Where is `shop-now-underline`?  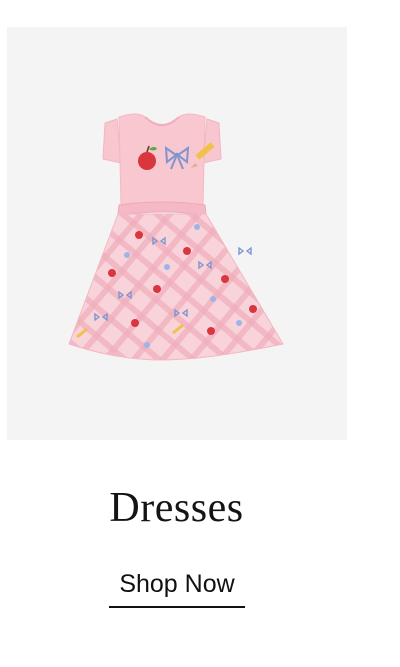
shop-now-underline is located at coordinates (177, 607).